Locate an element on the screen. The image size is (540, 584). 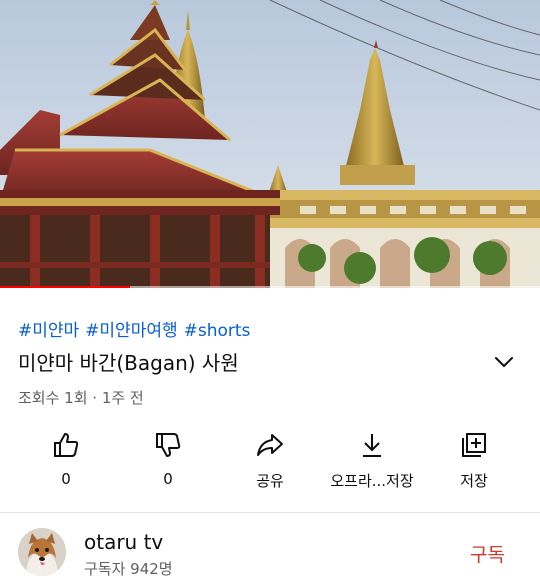
video-view-count-and-date: 조회수 1회 · 1주 전 is located at coordinates (81, 398).